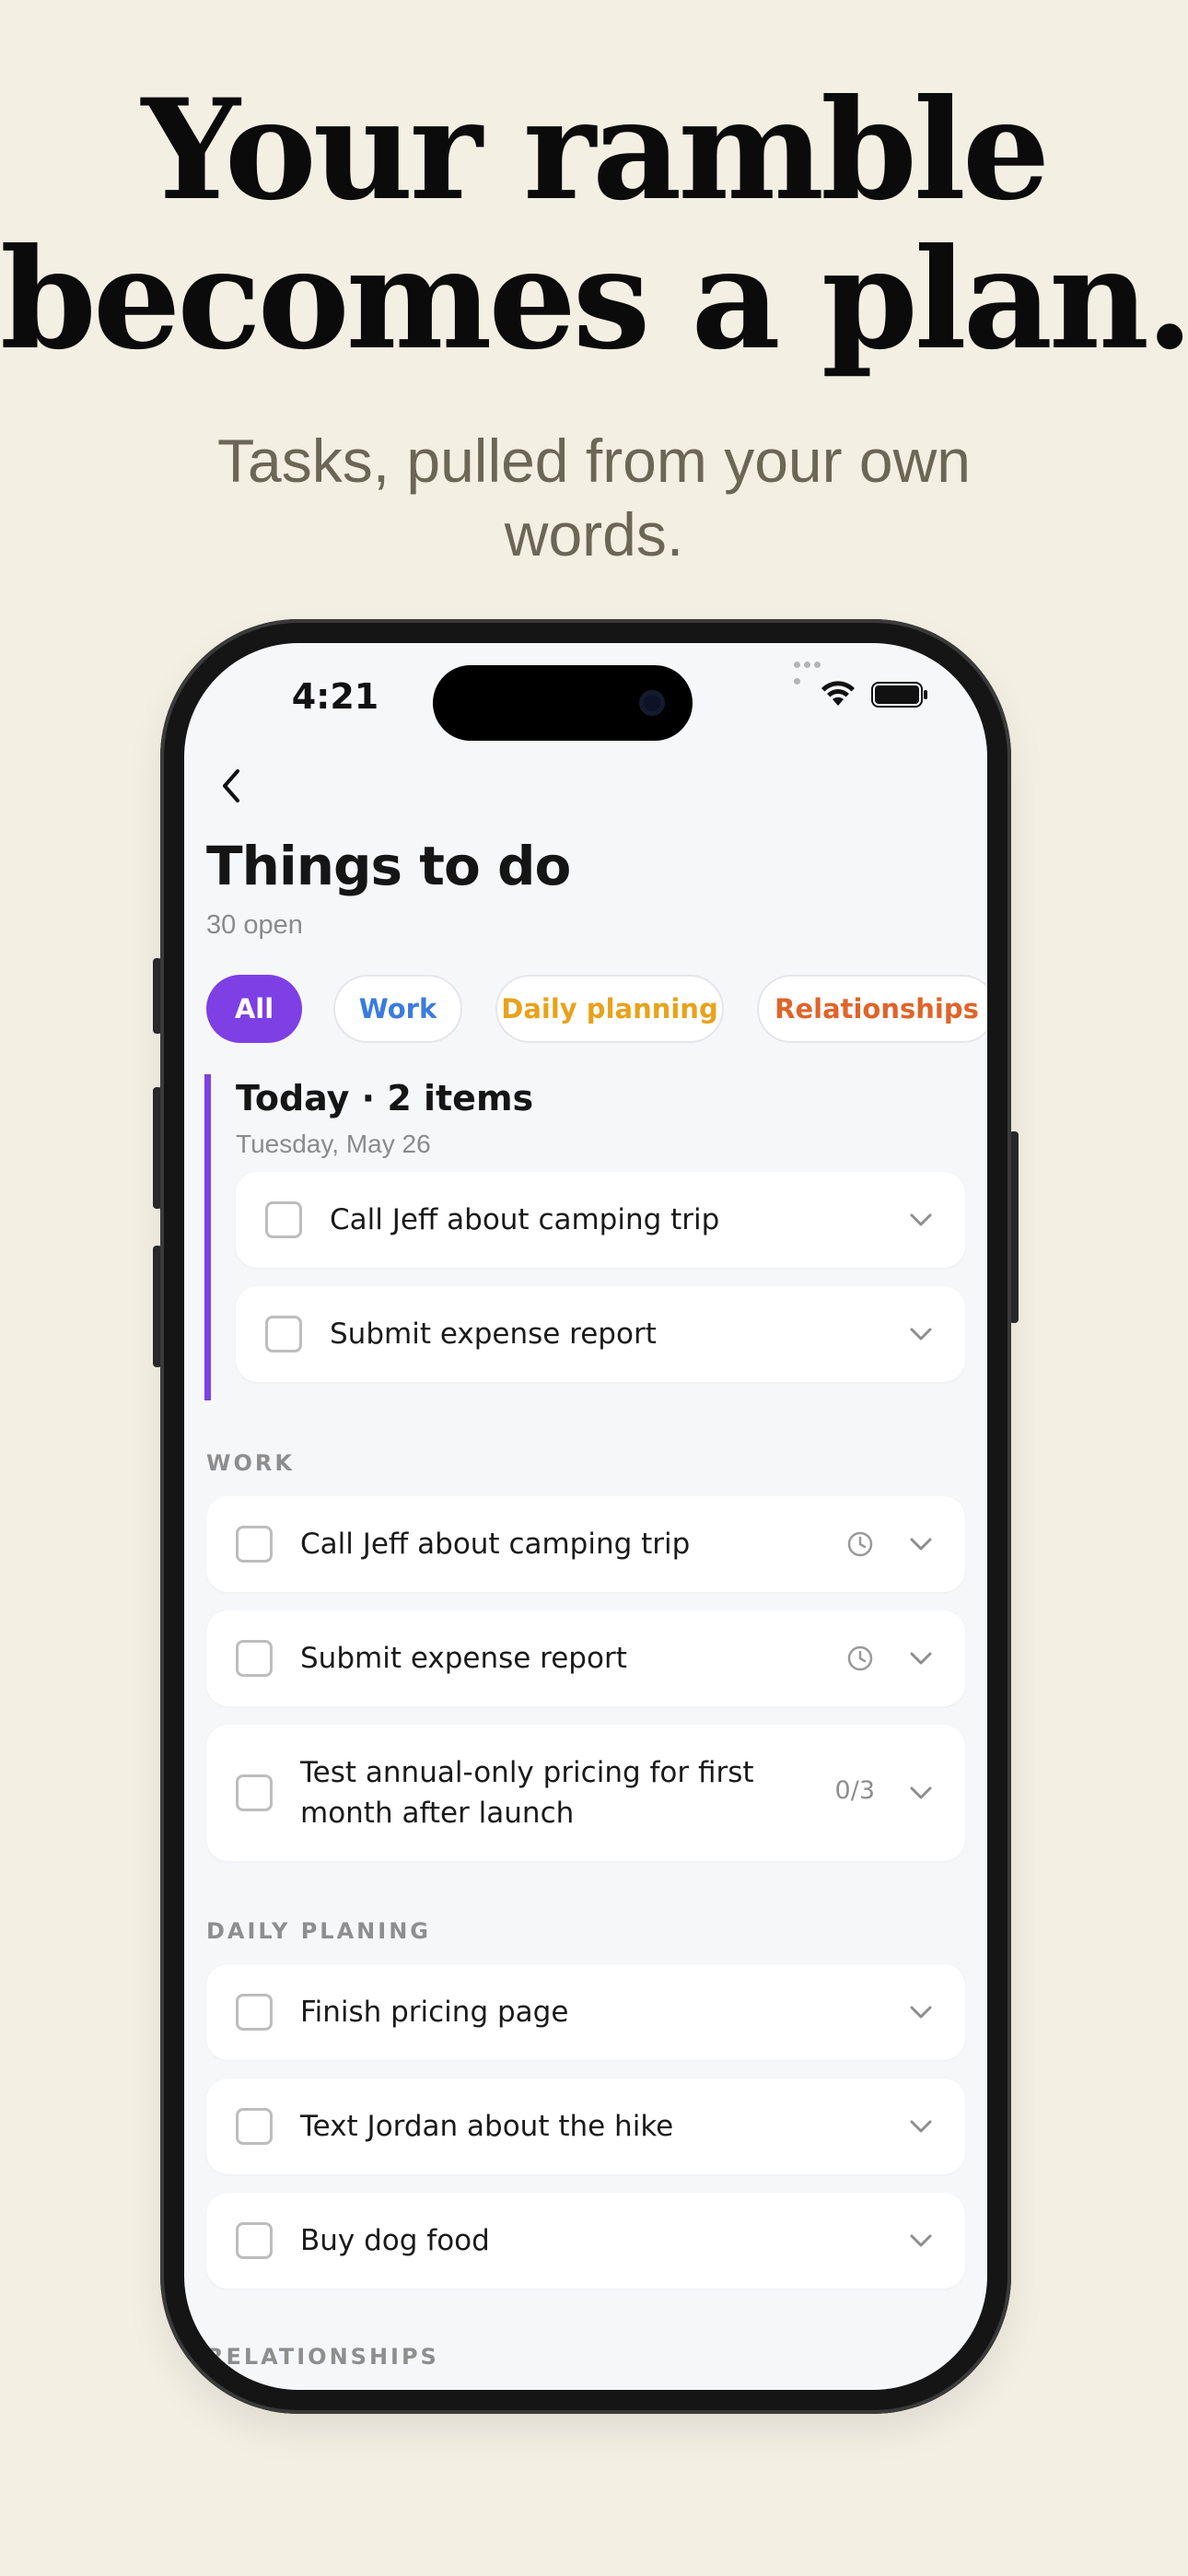 Image resolution: width=1188 pixels, height=2576 pixels. What do you see at coordinates (333, 1144) in the screenshot?
I see `today-date: Tuesday, May 26` at bounding box center [333, 1144].